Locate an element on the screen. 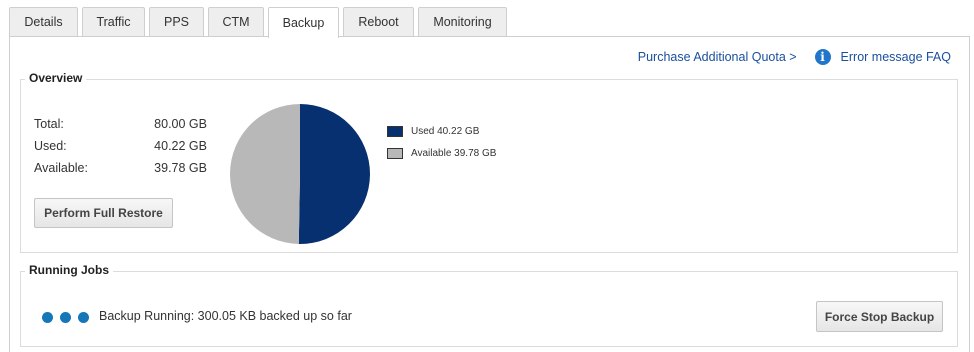 This screenshot has height=352, width=974. stat-value: 80.00 GB is located at coordinates (180, 124).